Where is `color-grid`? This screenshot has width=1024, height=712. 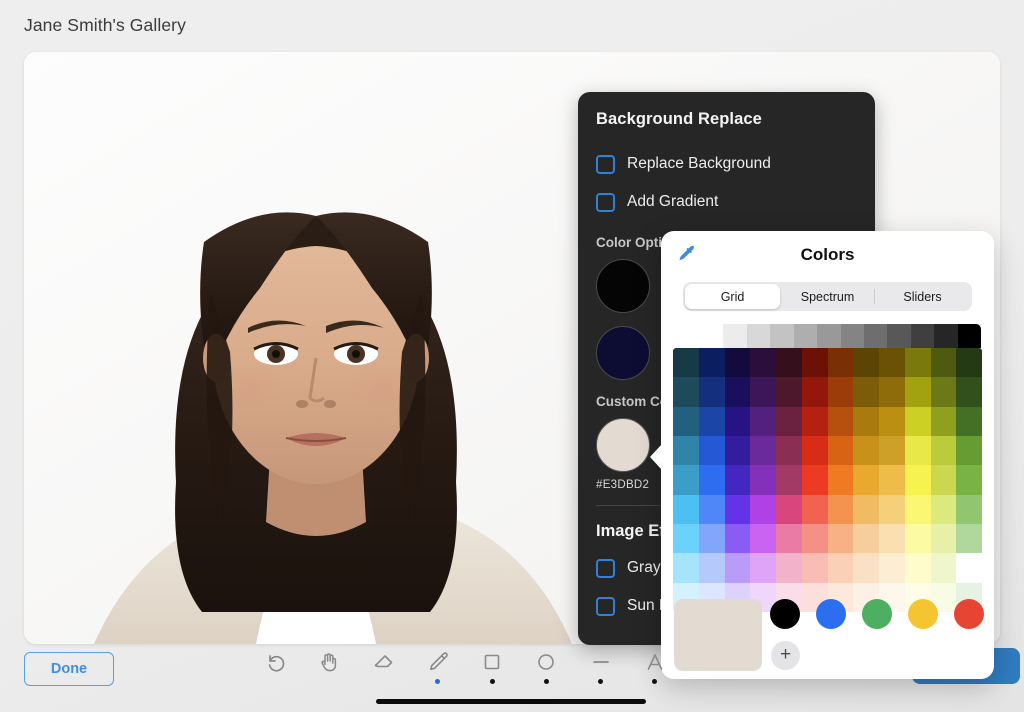 color-grid is located at coordinates (827, 480).